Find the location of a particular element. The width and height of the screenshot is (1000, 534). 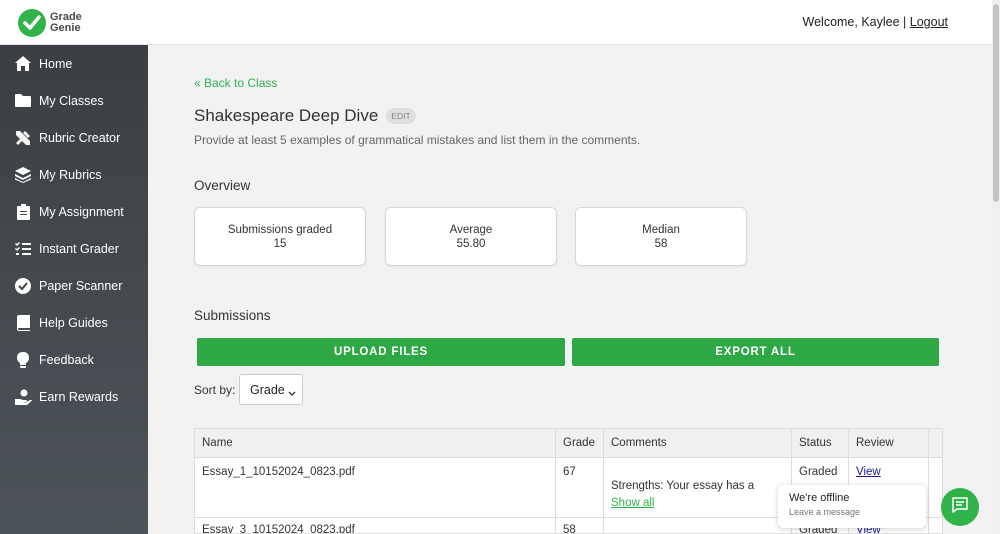

offline-subtitle: Leave a message is located at coordinates (825, 512).